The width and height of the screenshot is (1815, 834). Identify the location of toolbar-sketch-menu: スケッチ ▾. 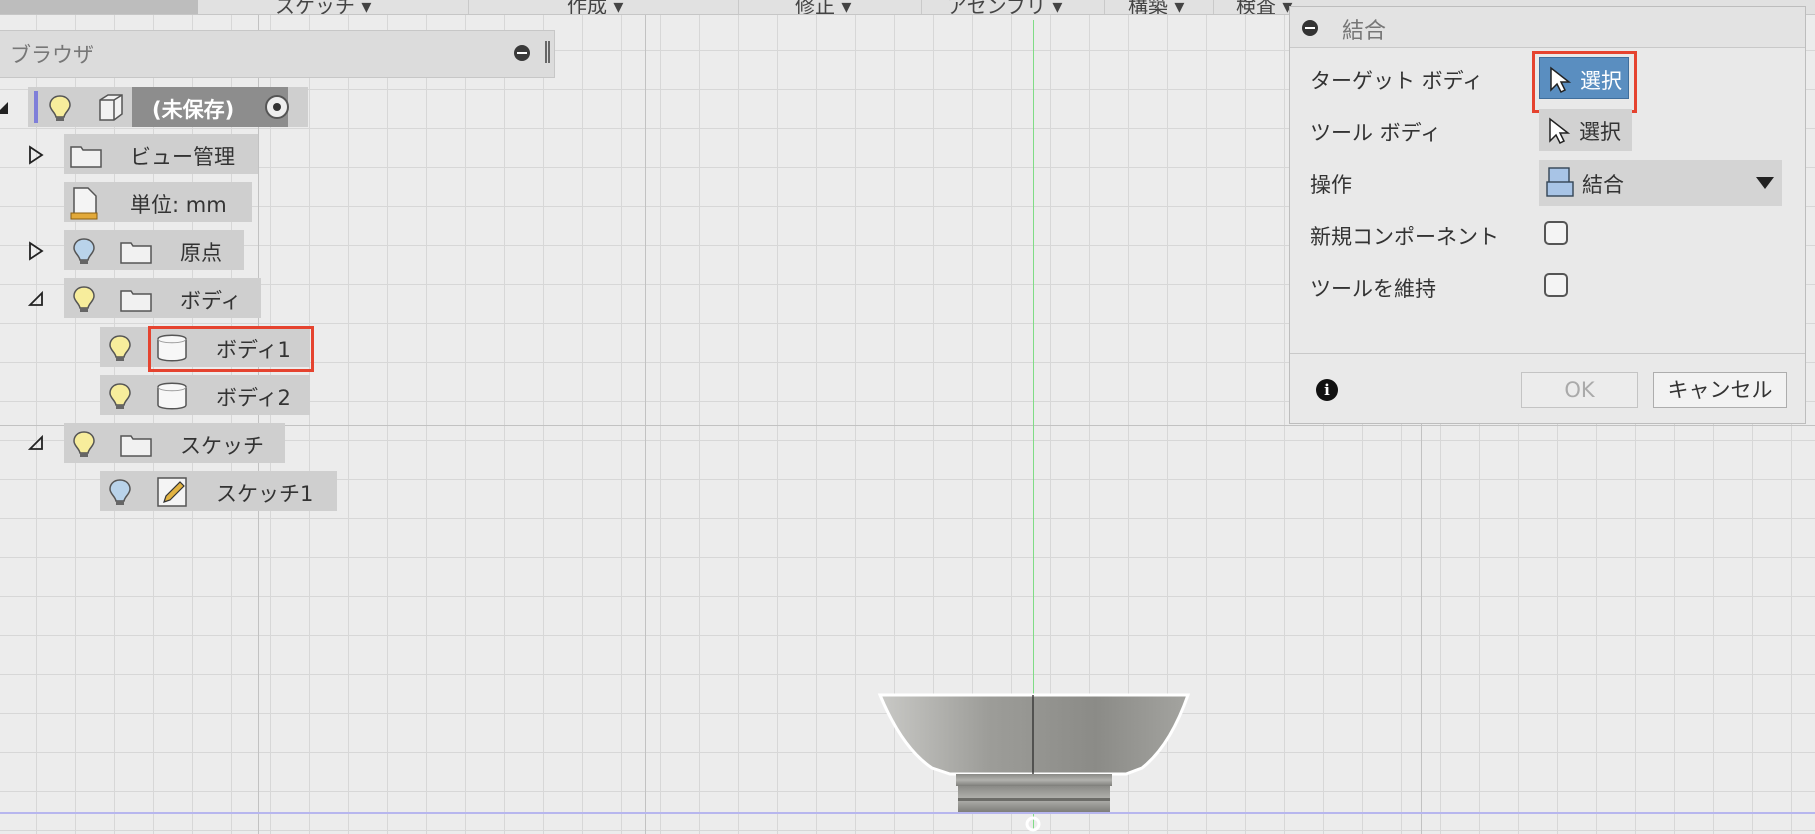
(323, 7).